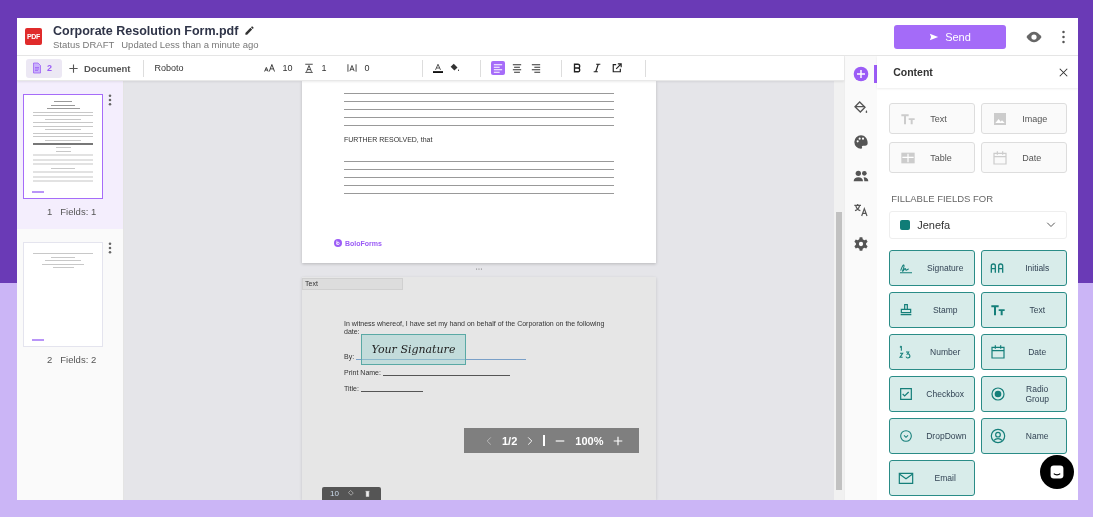 The image size is (1093, 517). Describe the element at coordinates (1024, 268) in the screenshot. I see `field-button: Initials` at that location.